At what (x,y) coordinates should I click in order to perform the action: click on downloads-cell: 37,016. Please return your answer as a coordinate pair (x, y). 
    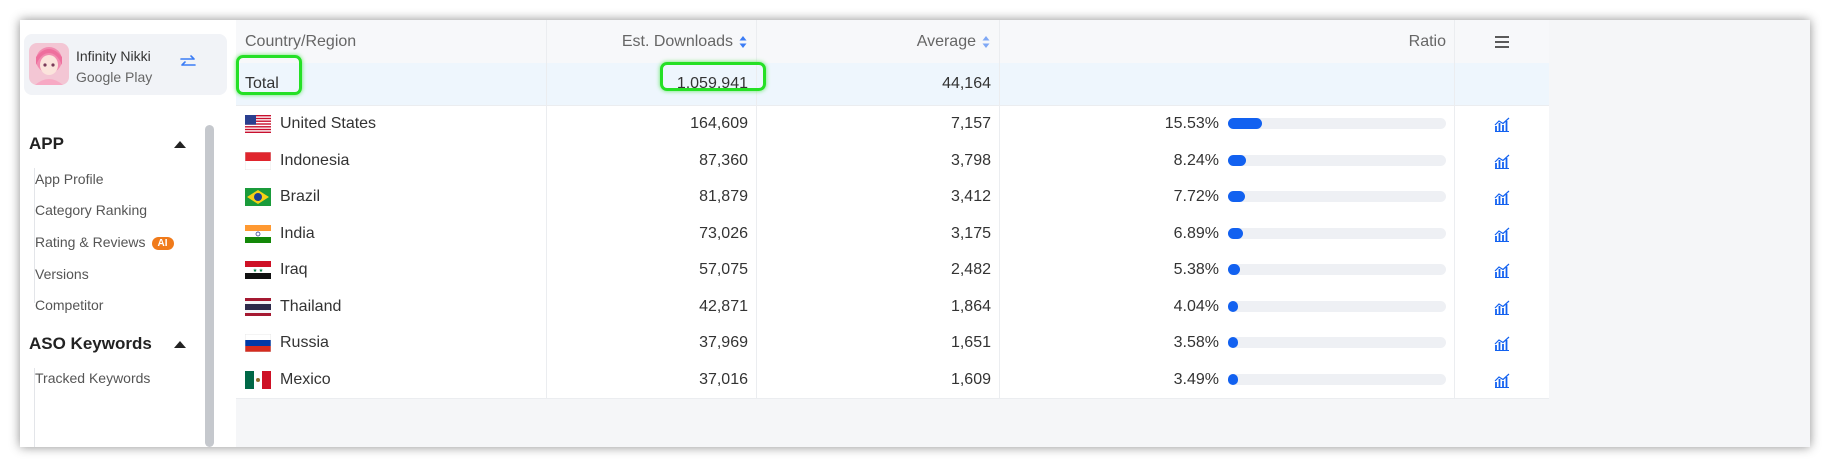
    Looking at the image, I should click on (723, 379).